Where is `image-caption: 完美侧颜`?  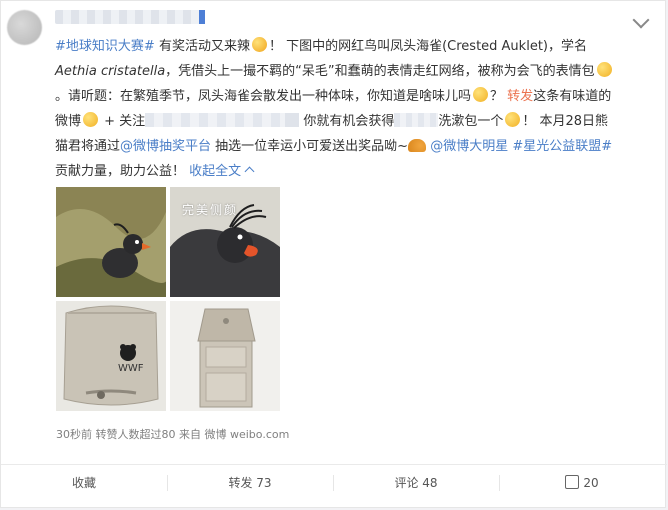
image-caption: 完美侧颜 is located at coordinates (210, 210).